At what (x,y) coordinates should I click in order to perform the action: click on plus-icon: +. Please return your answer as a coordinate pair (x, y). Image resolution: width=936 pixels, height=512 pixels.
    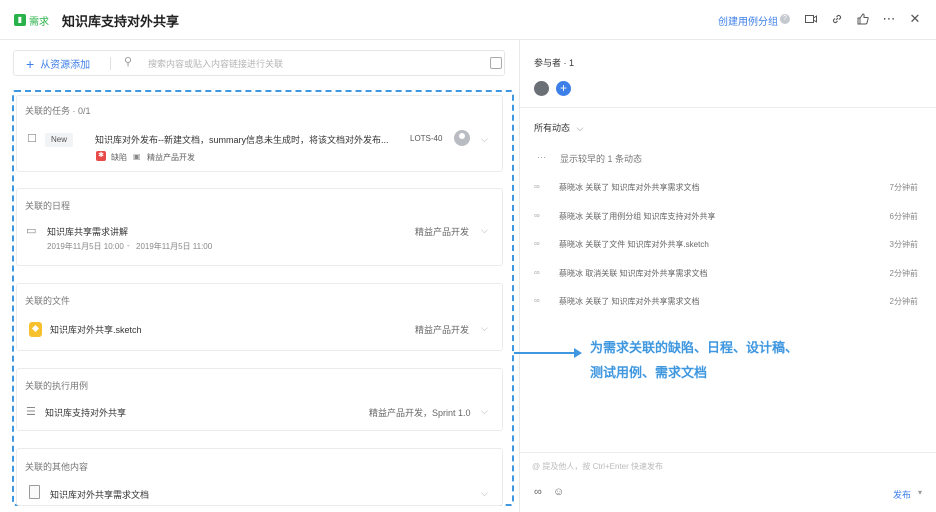
    Looking at the image, I should click on (30, 63).